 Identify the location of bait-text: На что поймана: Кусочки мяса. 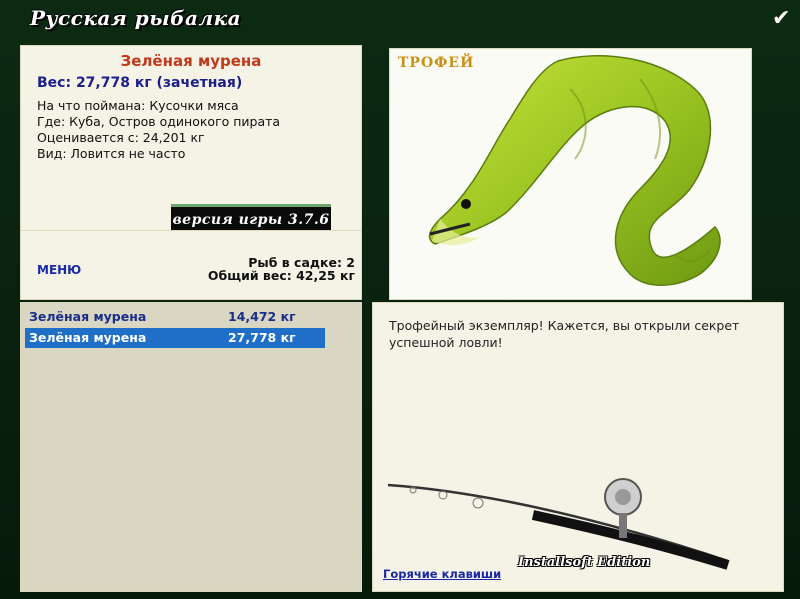
(138, 105).